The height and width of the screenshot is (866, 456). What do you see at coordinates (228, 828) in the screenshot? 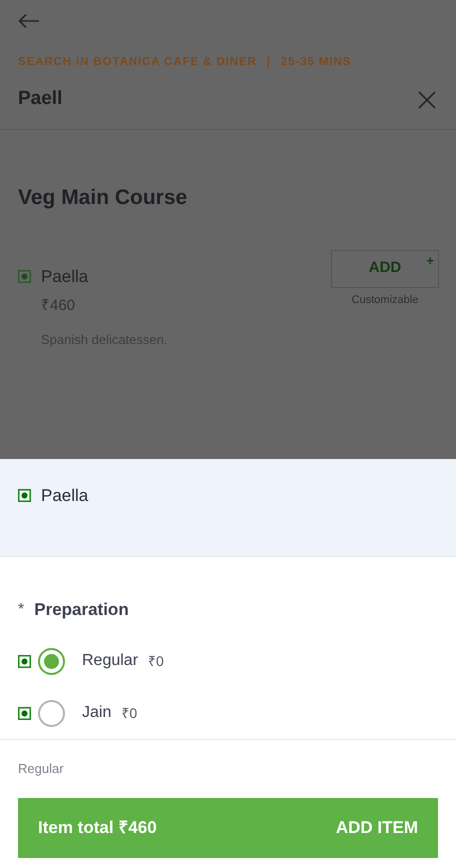
I see `add-item-button: Item total ₹460 ADD ITEM` at bounding box center [228, 828].